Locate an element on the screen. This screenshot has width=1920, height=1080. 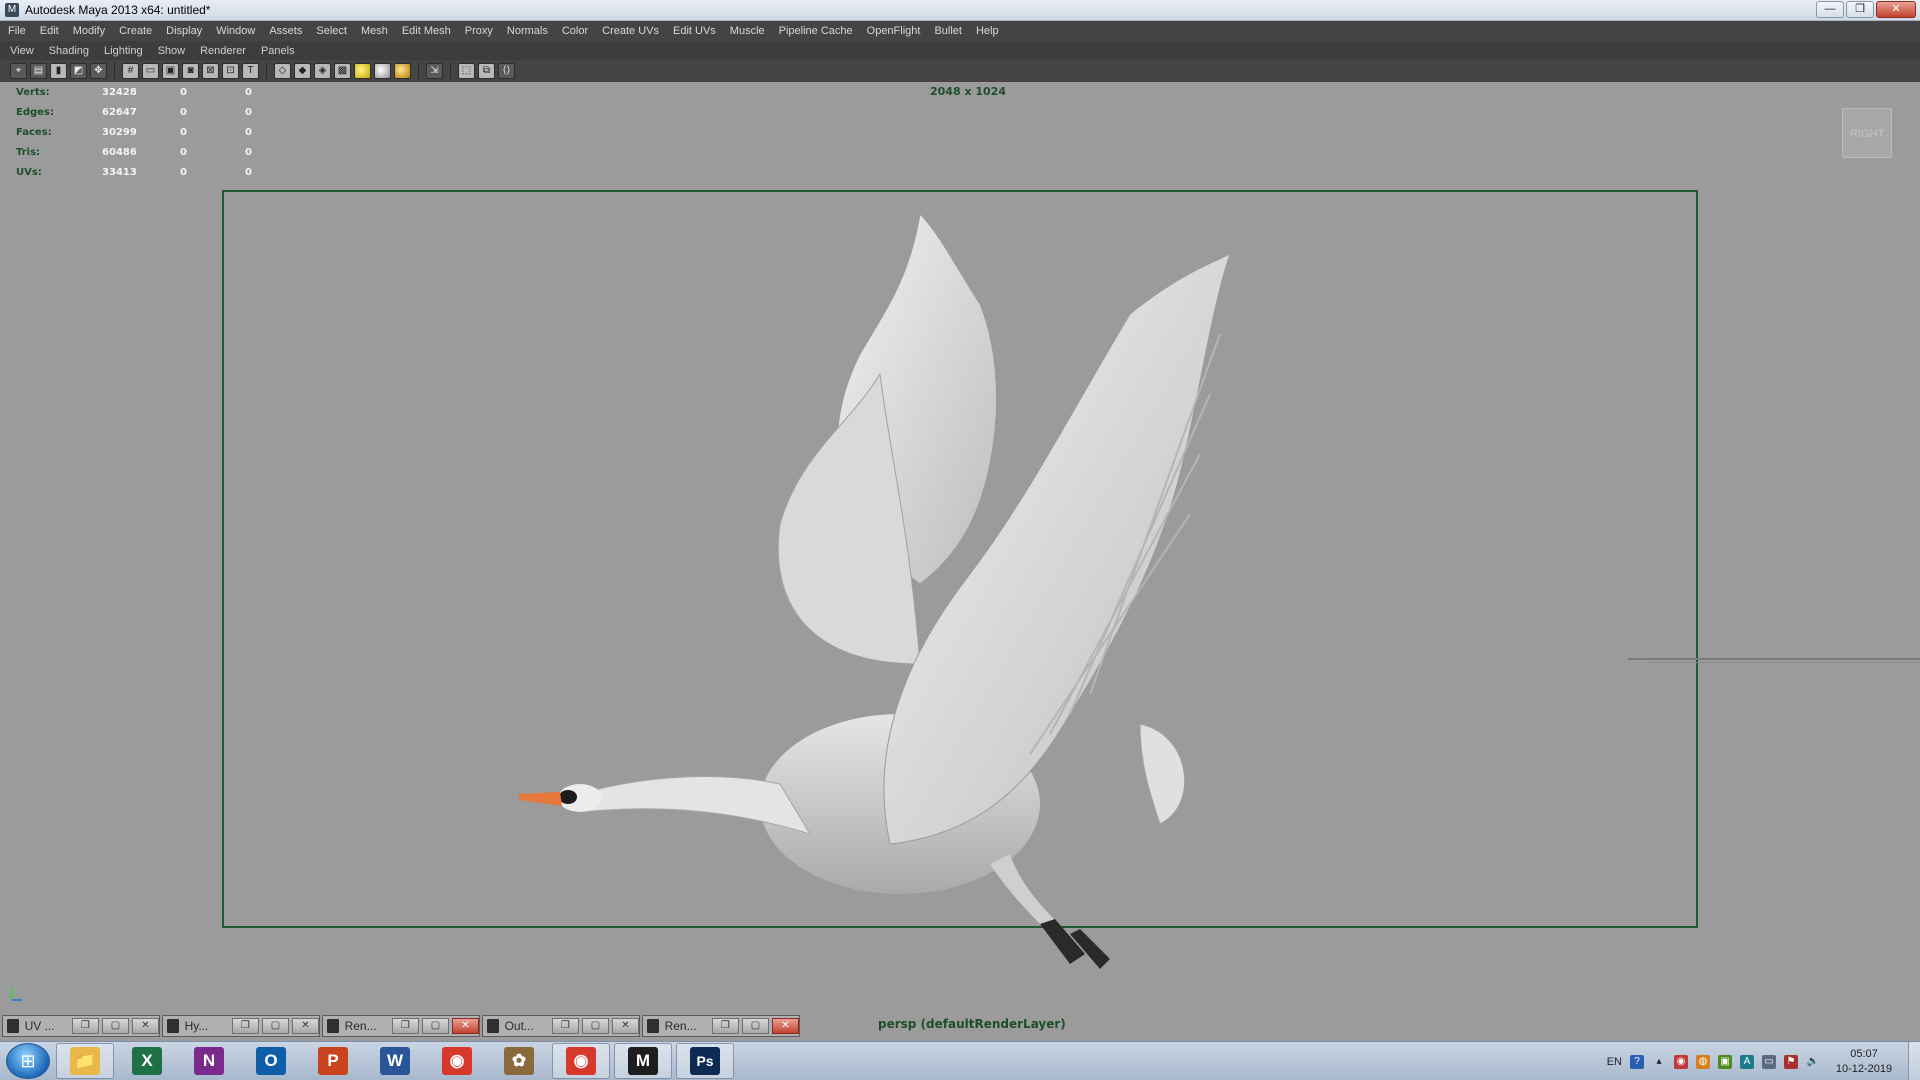
autodesk-icon: A is located at coordinates (1747, 1061).